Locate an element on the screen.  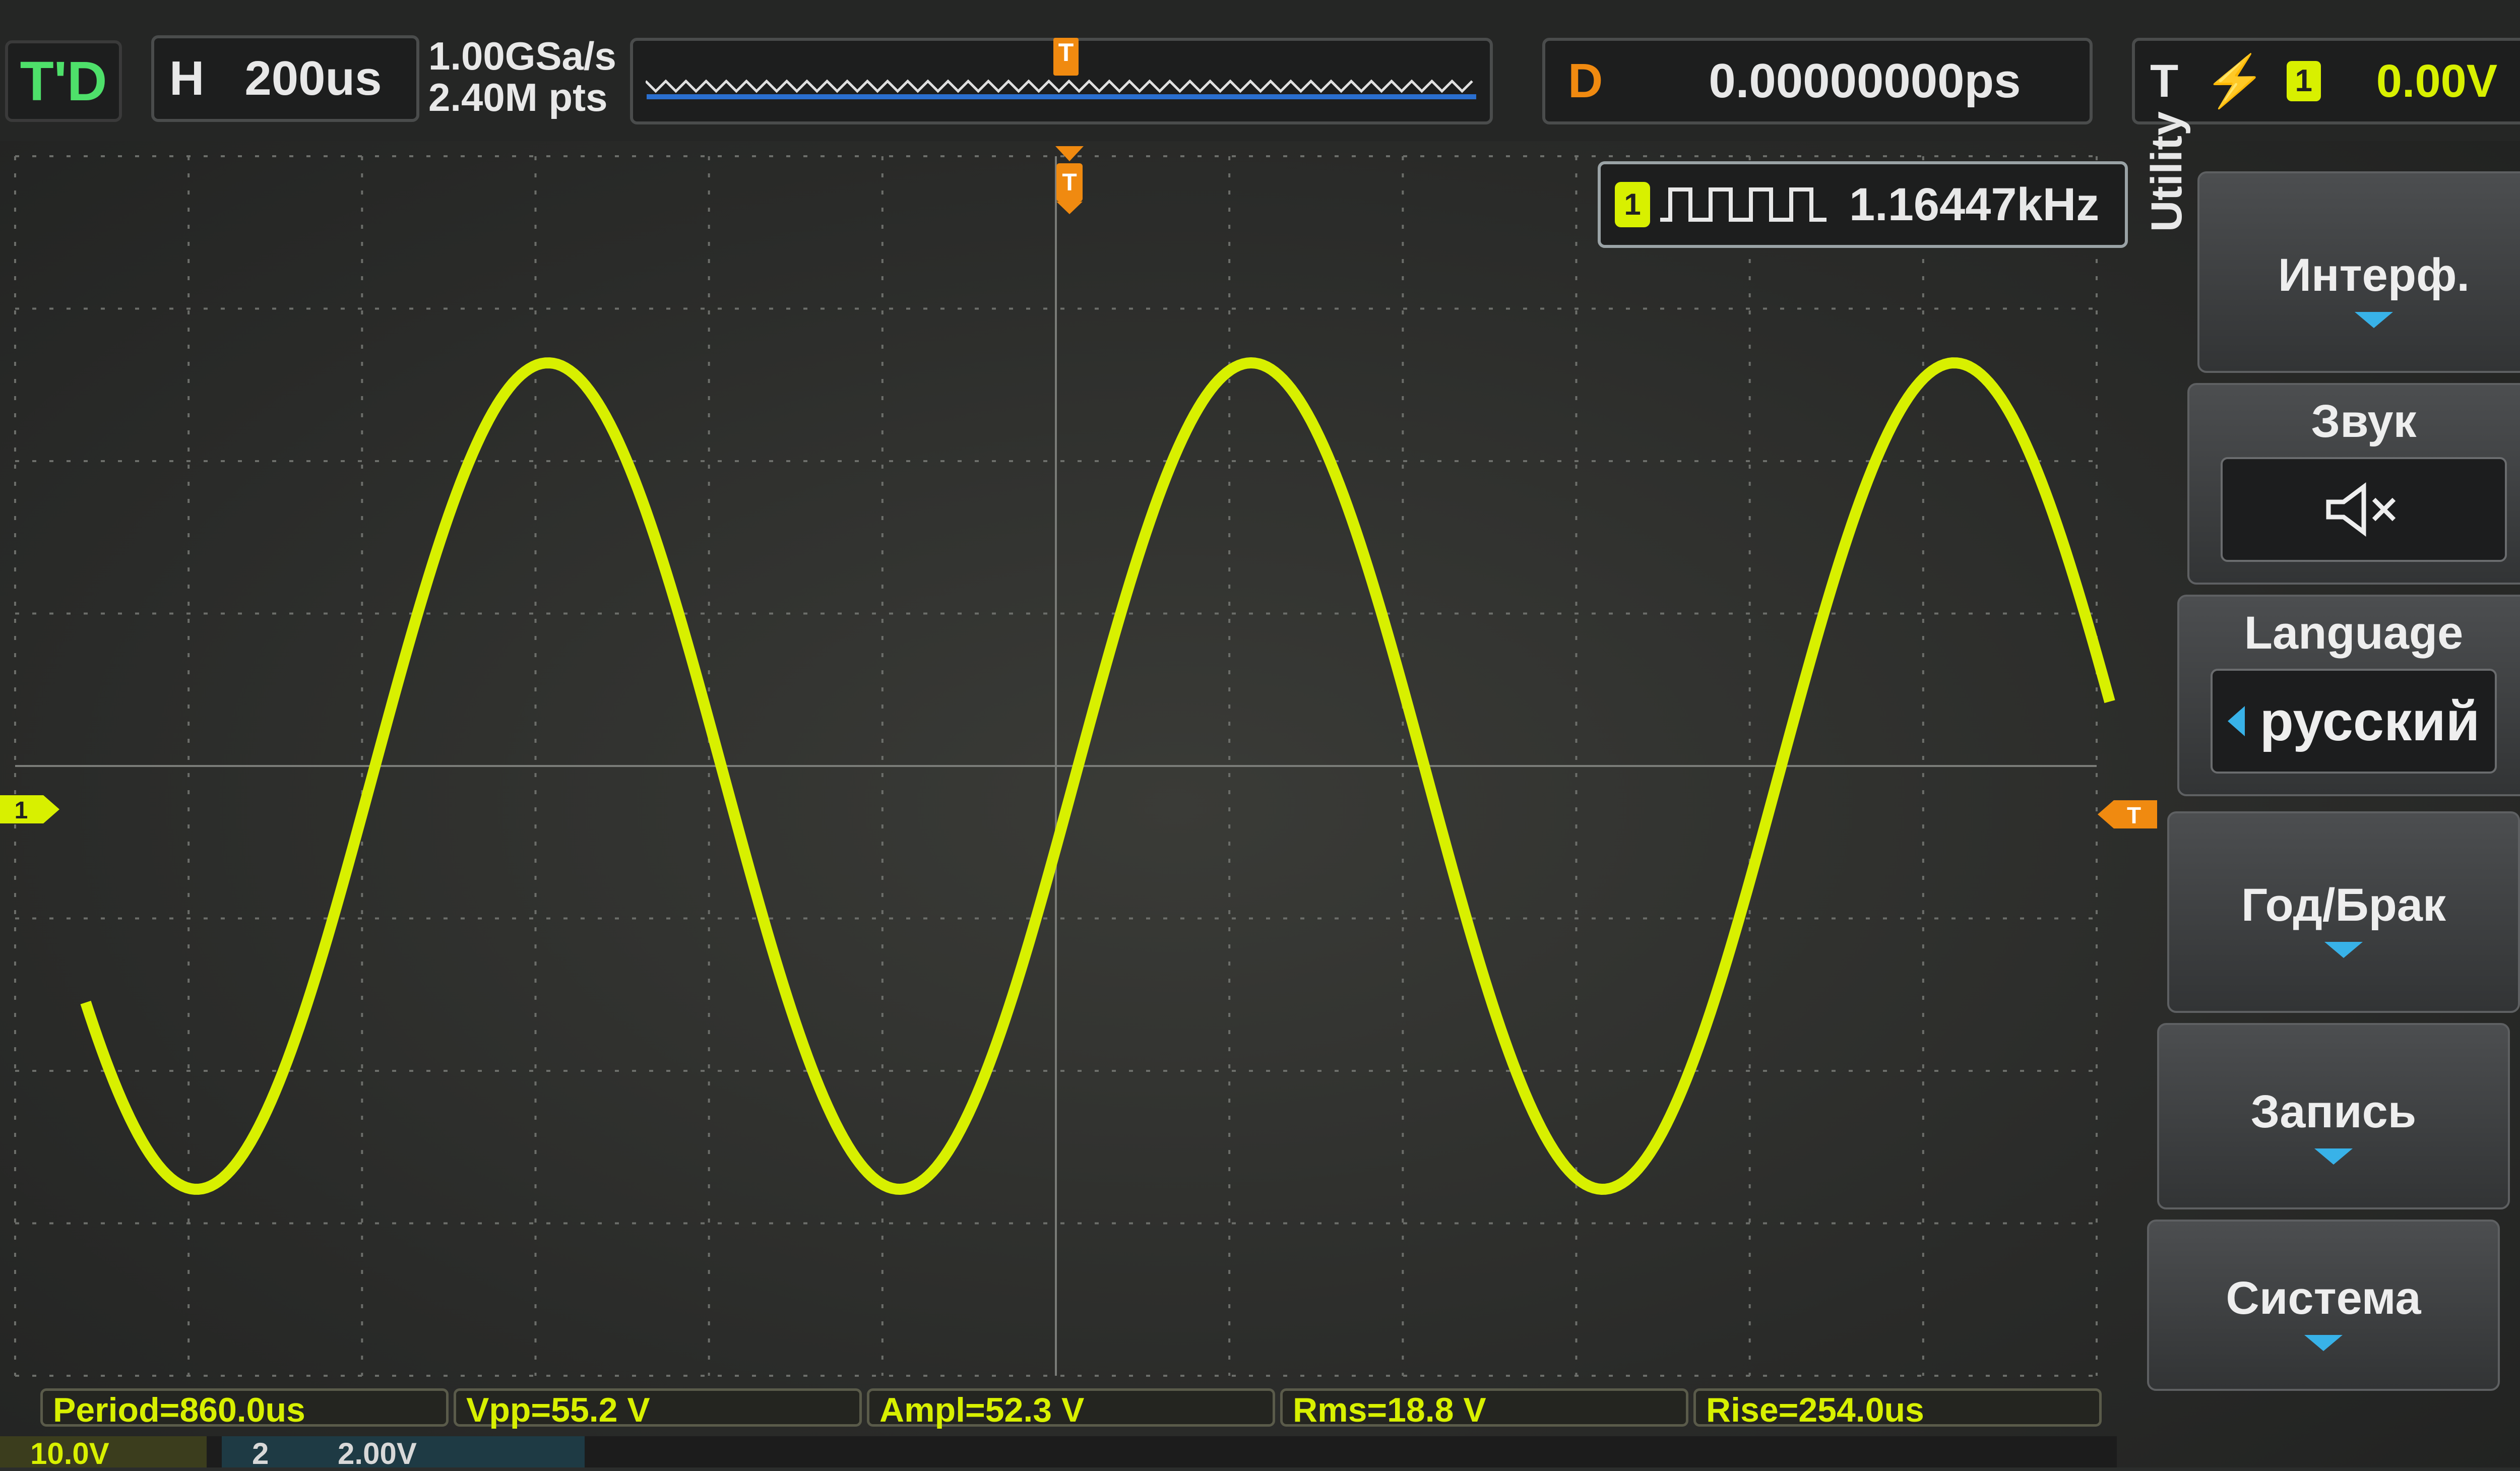
trigger-level-value: 0.00V is located at coordinates (2437, 81).